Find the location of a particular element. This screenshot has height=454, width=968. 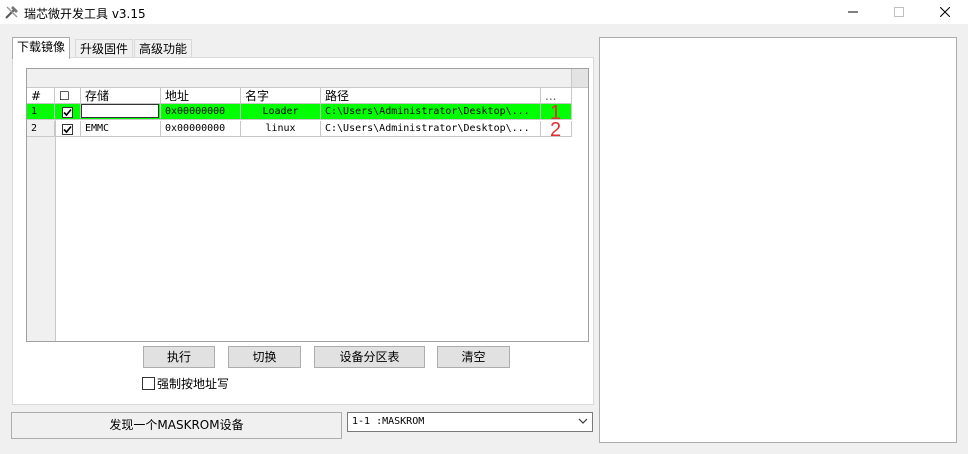

force-address-write-label: 强制按地址写 is located at coordinates (193, 384).